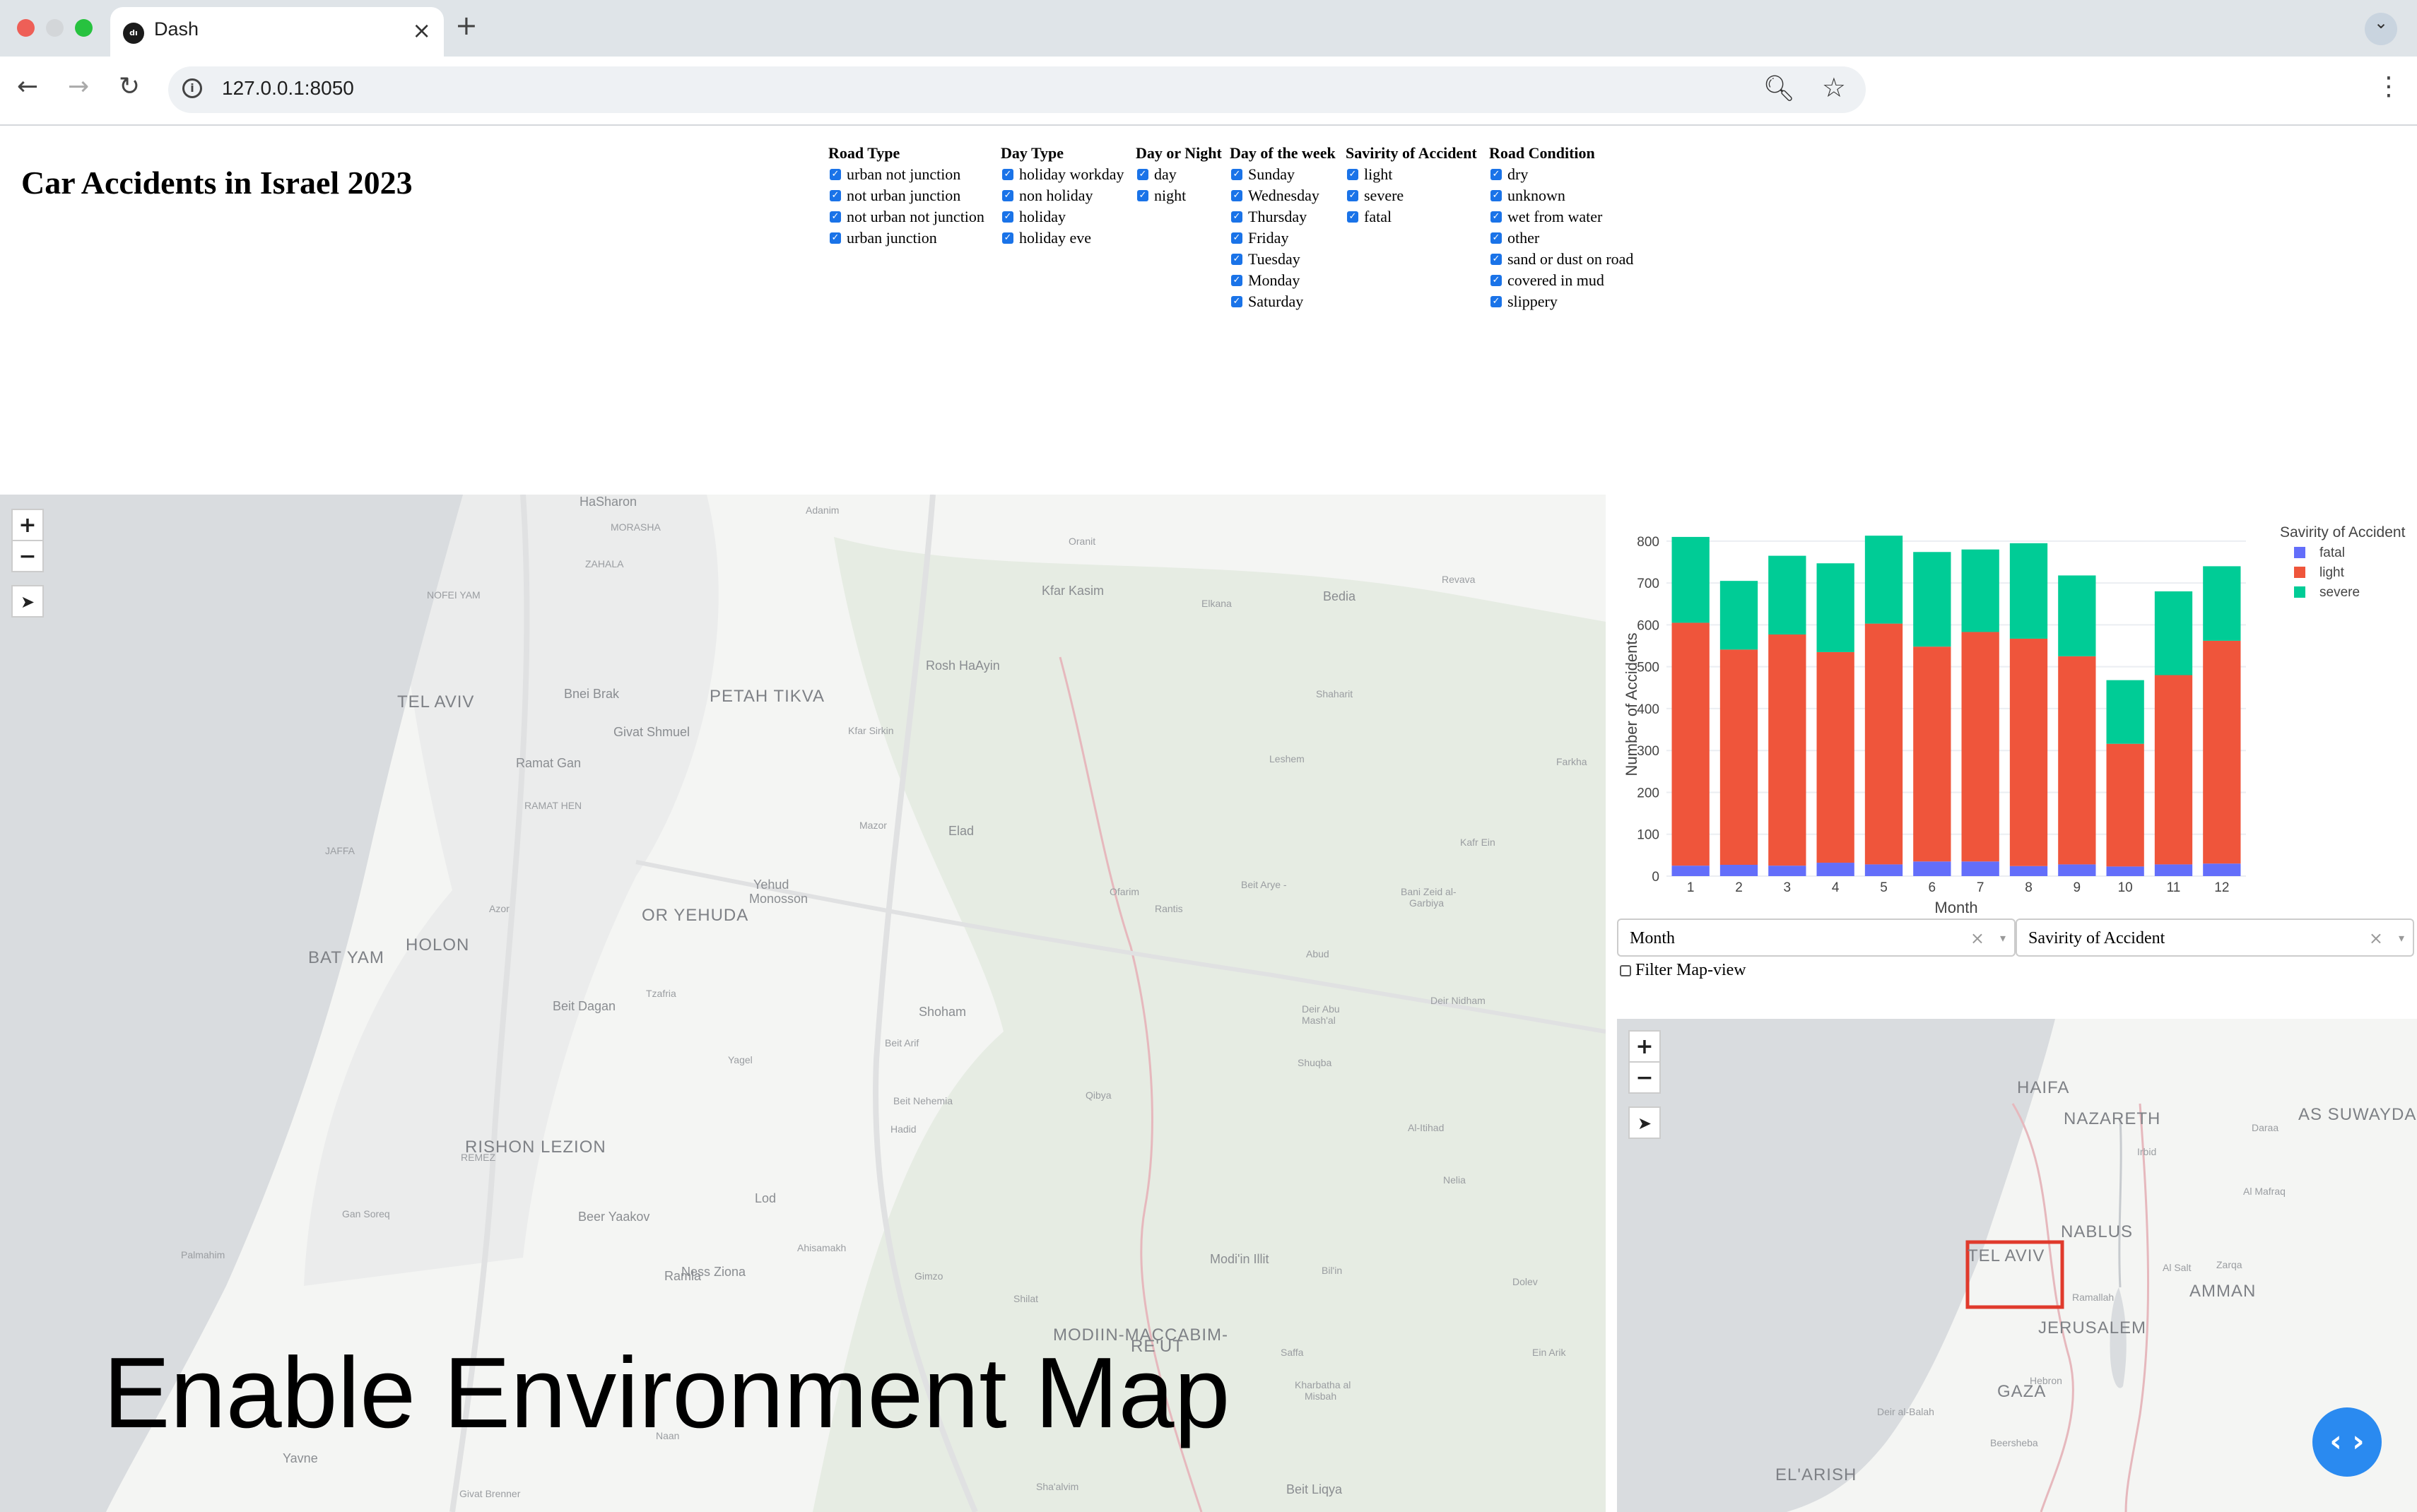 This screenshot has width=2417, height=1512. Describe the element at coordinates (55, 28) in the screenshot. I see `minimize-window-button` at that location.